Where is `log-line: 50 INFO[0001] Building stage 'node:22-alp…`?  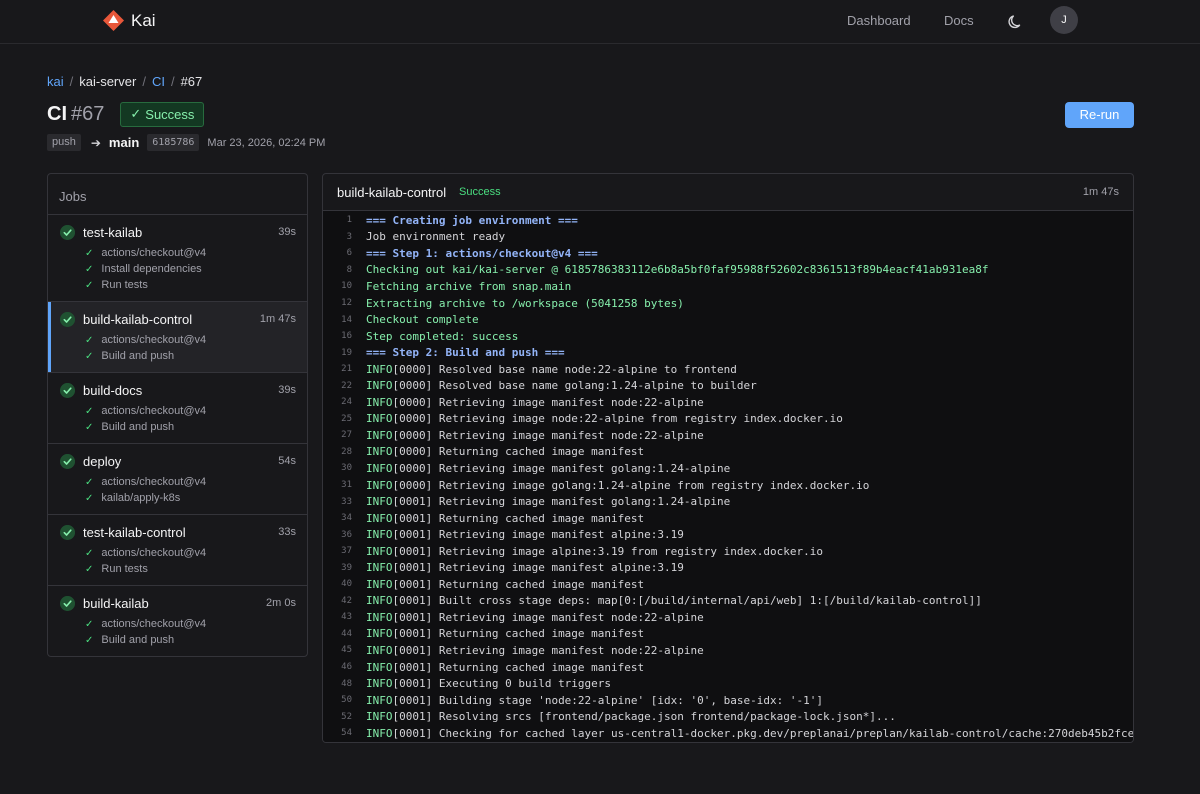
log-line: 50 INFO[0001] Building stage 'node:22-alp… is located at coordinates (728, 700).